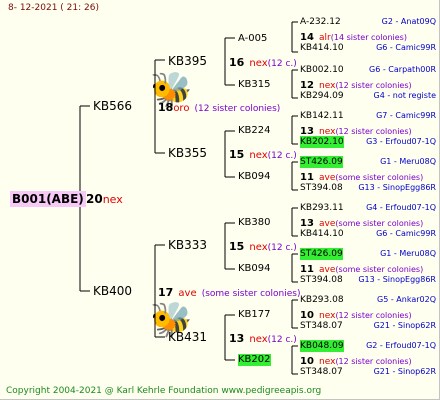  I want to click on ancestor-line: G4 - Erfoud07-1Q, so click(401, 207).